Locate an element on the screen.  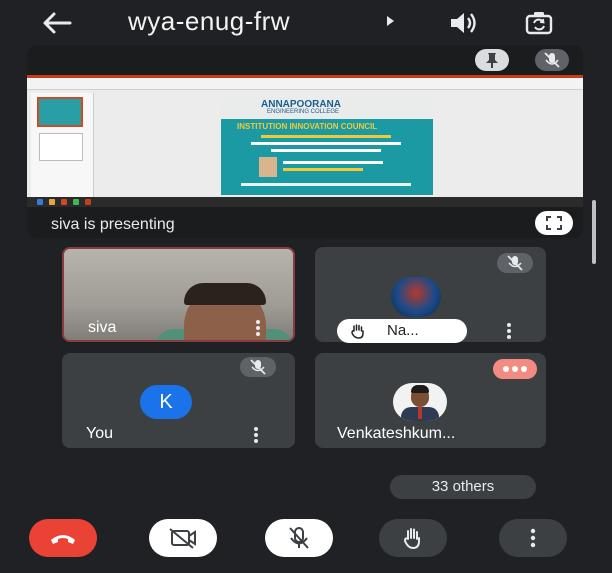
pin-button is located at coordinates (492, 60).